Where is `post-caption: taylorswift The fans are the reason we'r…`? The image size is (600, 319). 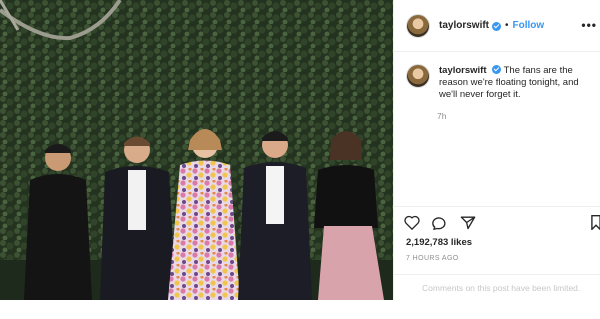 post-caption: taylorswift The fans are the reason we'r… is located at coordinates (501, 82).